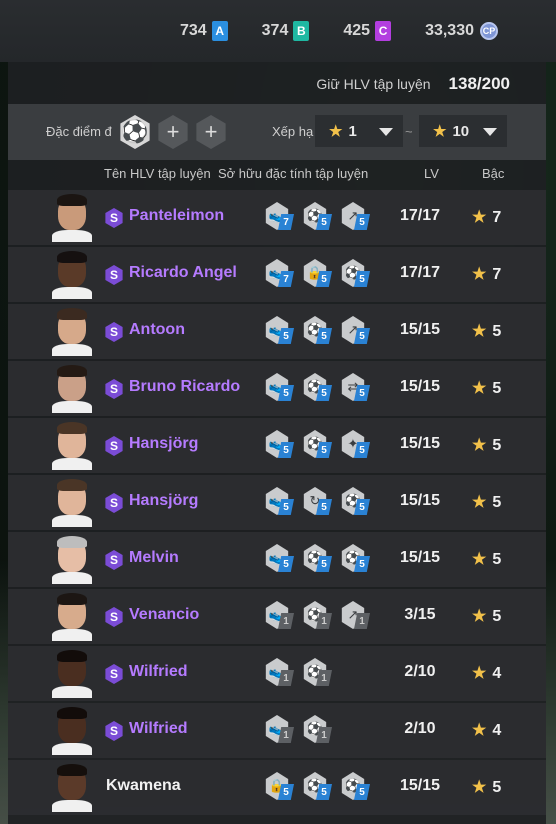 The height and width of the screenshot is (824, 556). I want to click on currency-bar: 734 A 374 B 425 C 33,330 CP, so click(278, 31).